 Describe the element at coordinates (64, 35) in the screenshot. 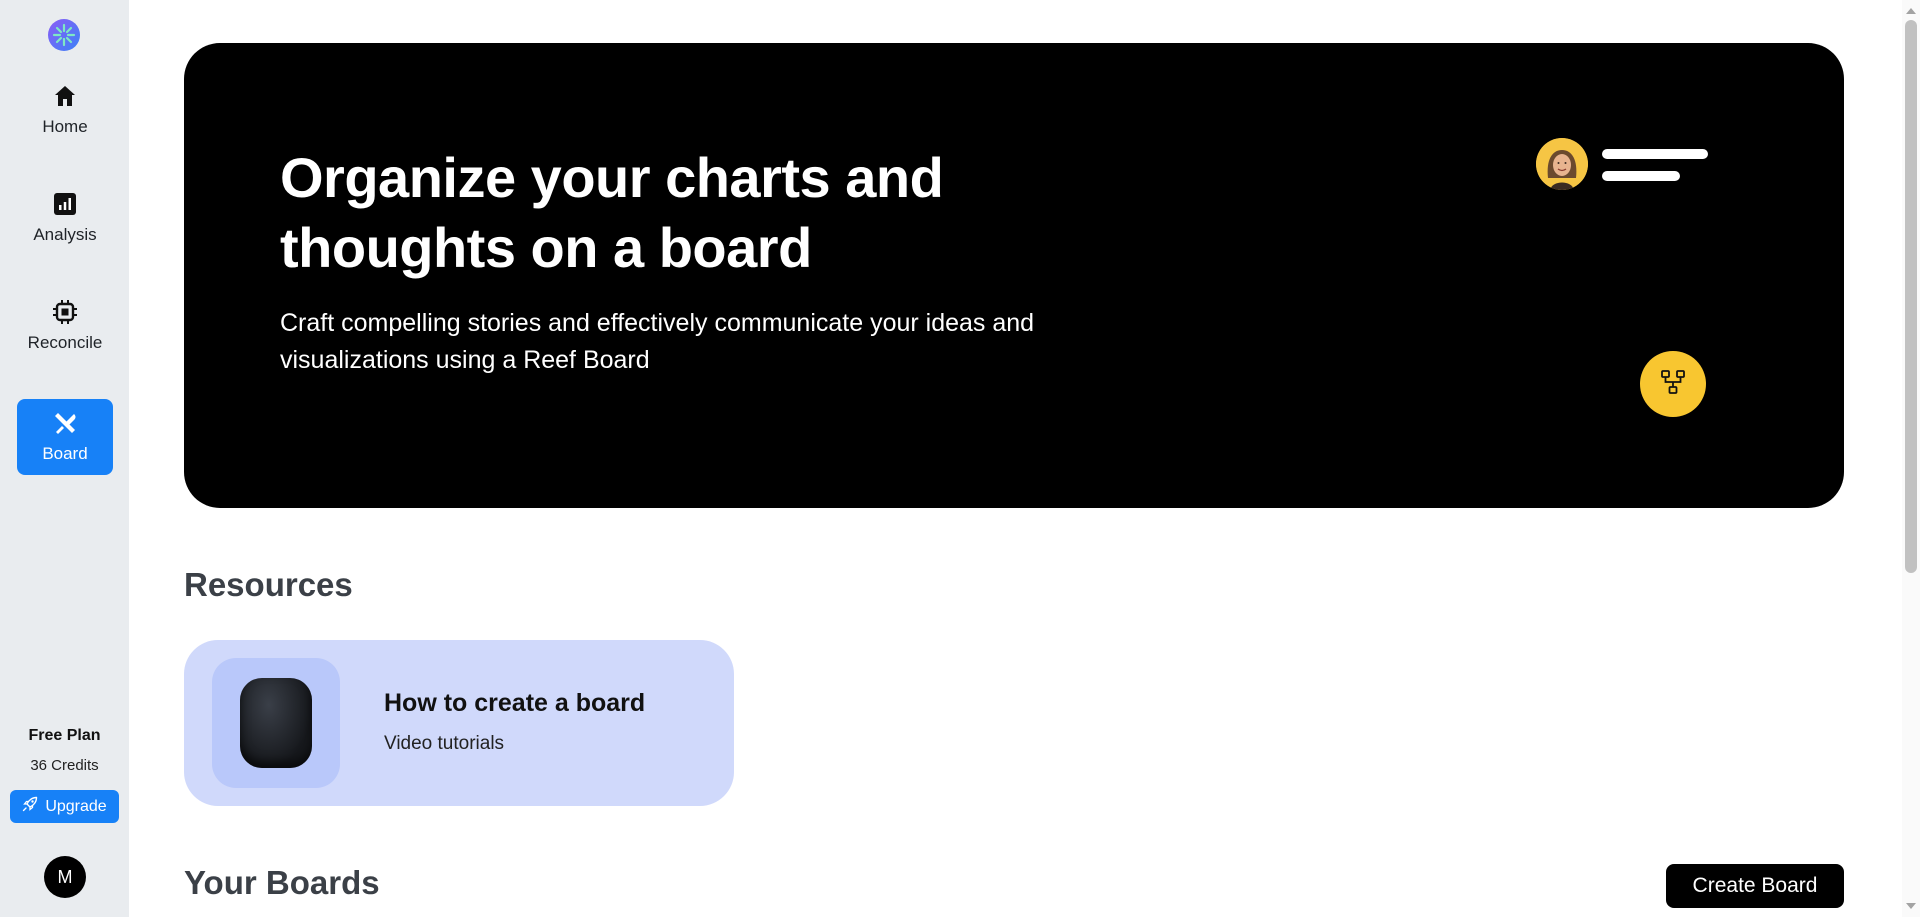

I see `app-logo-icon` at that location.